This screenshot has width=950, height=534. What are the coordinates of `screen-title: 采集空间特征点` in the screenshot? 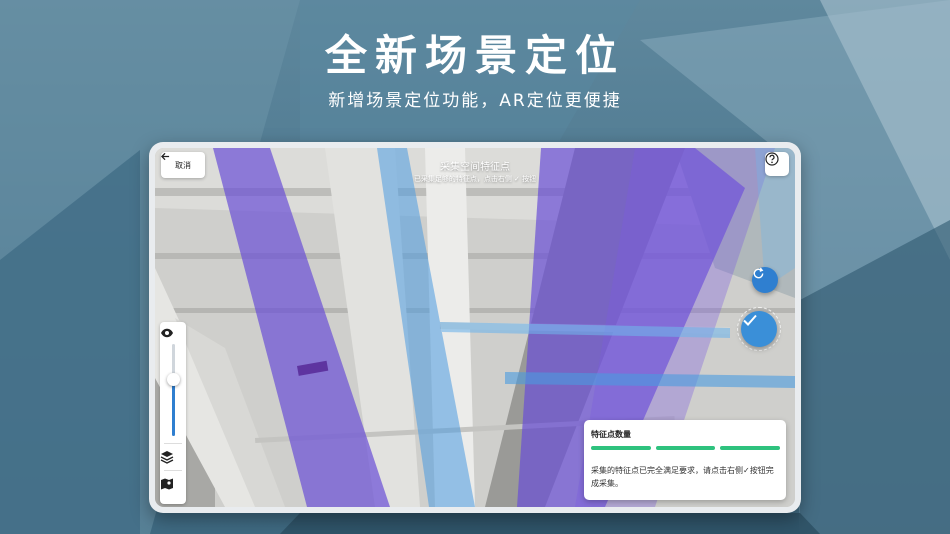 It's located at (475, 167).